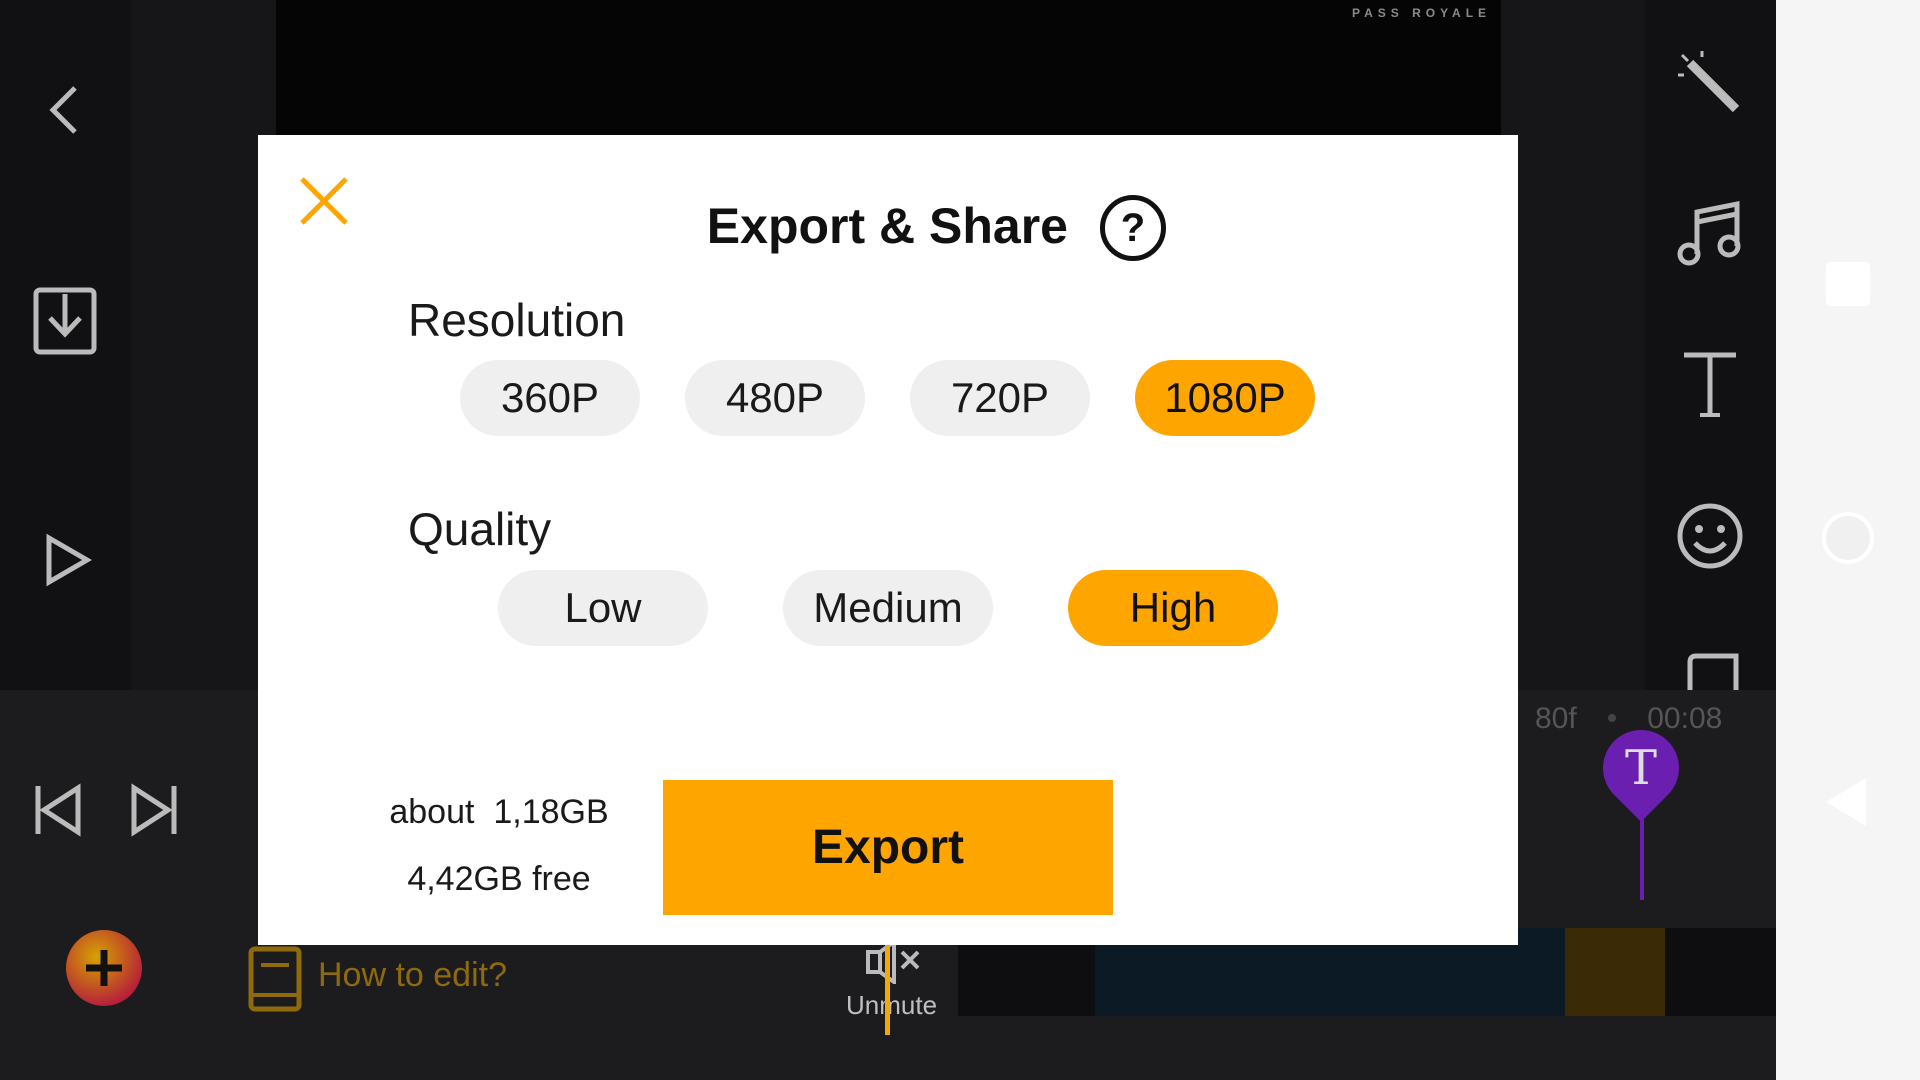 This screenshot has height=1080, width=1920. What do you see at coordinates (1556, 718) in the screenshot?
I see `timecode-frames: 80f` at bounding box center [1556, 718].